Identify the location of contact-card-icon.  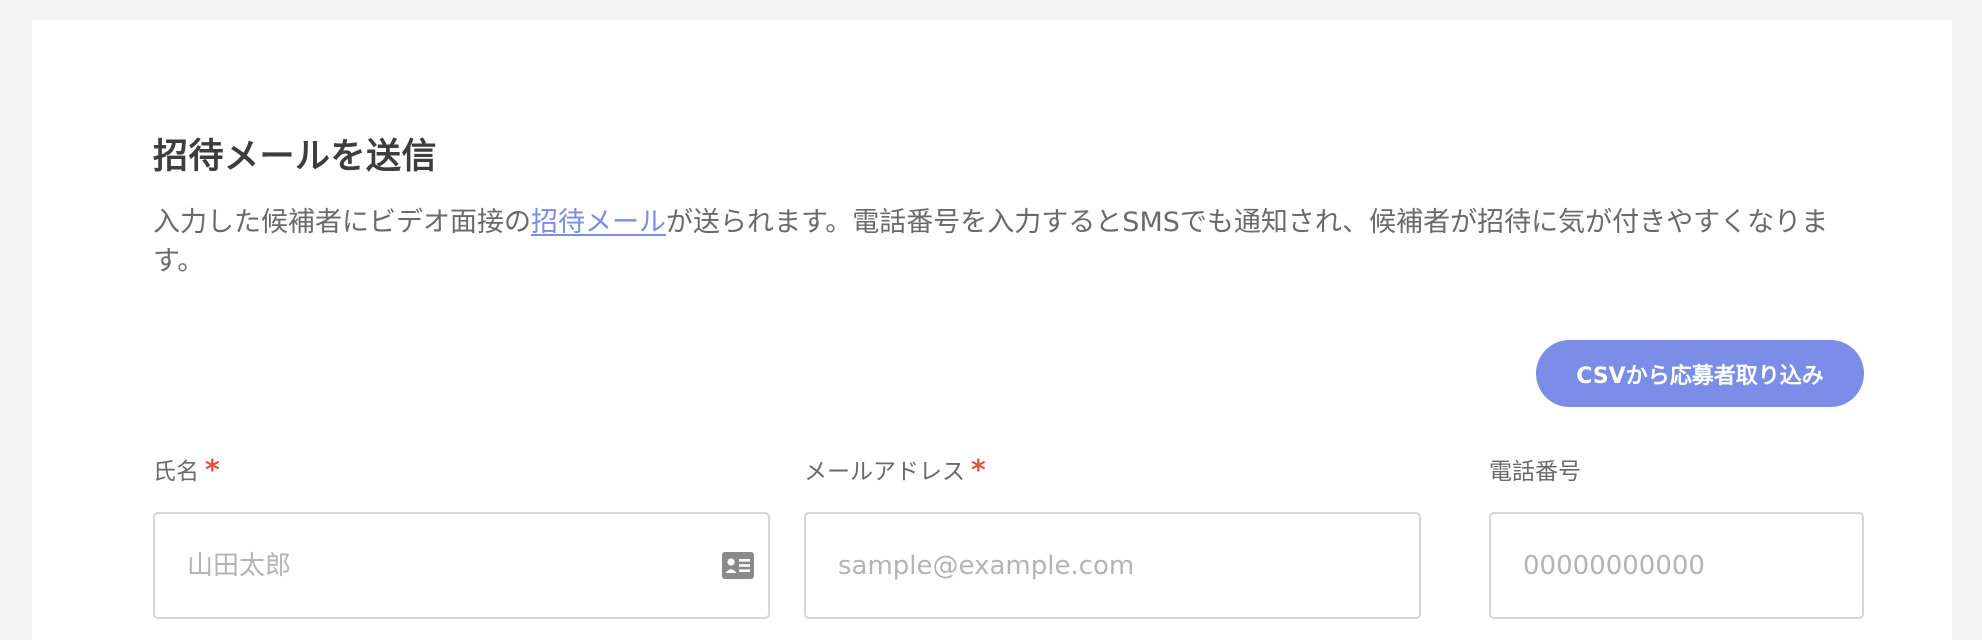
(738, 565).